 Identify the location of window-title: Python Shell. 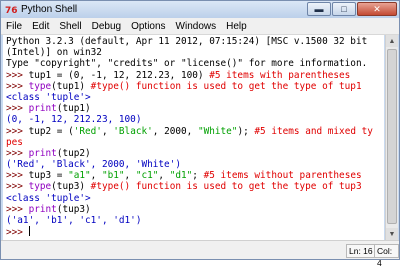
(49, 9).